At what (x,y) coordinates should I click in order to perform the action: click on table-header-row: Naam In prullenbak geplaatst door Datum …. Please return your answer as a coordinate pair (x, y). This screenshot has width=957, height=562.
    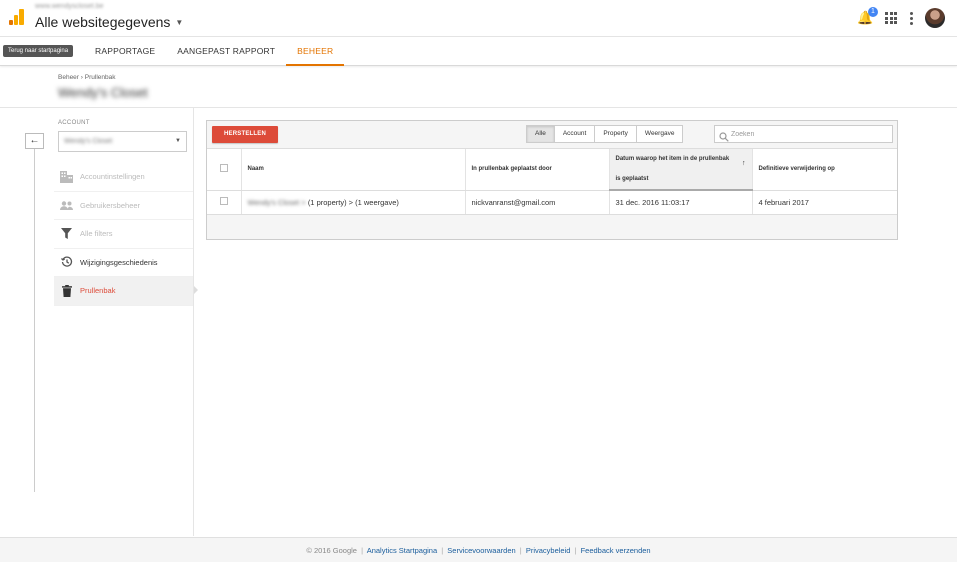
    Looking at the image, I should click on (552, 170).